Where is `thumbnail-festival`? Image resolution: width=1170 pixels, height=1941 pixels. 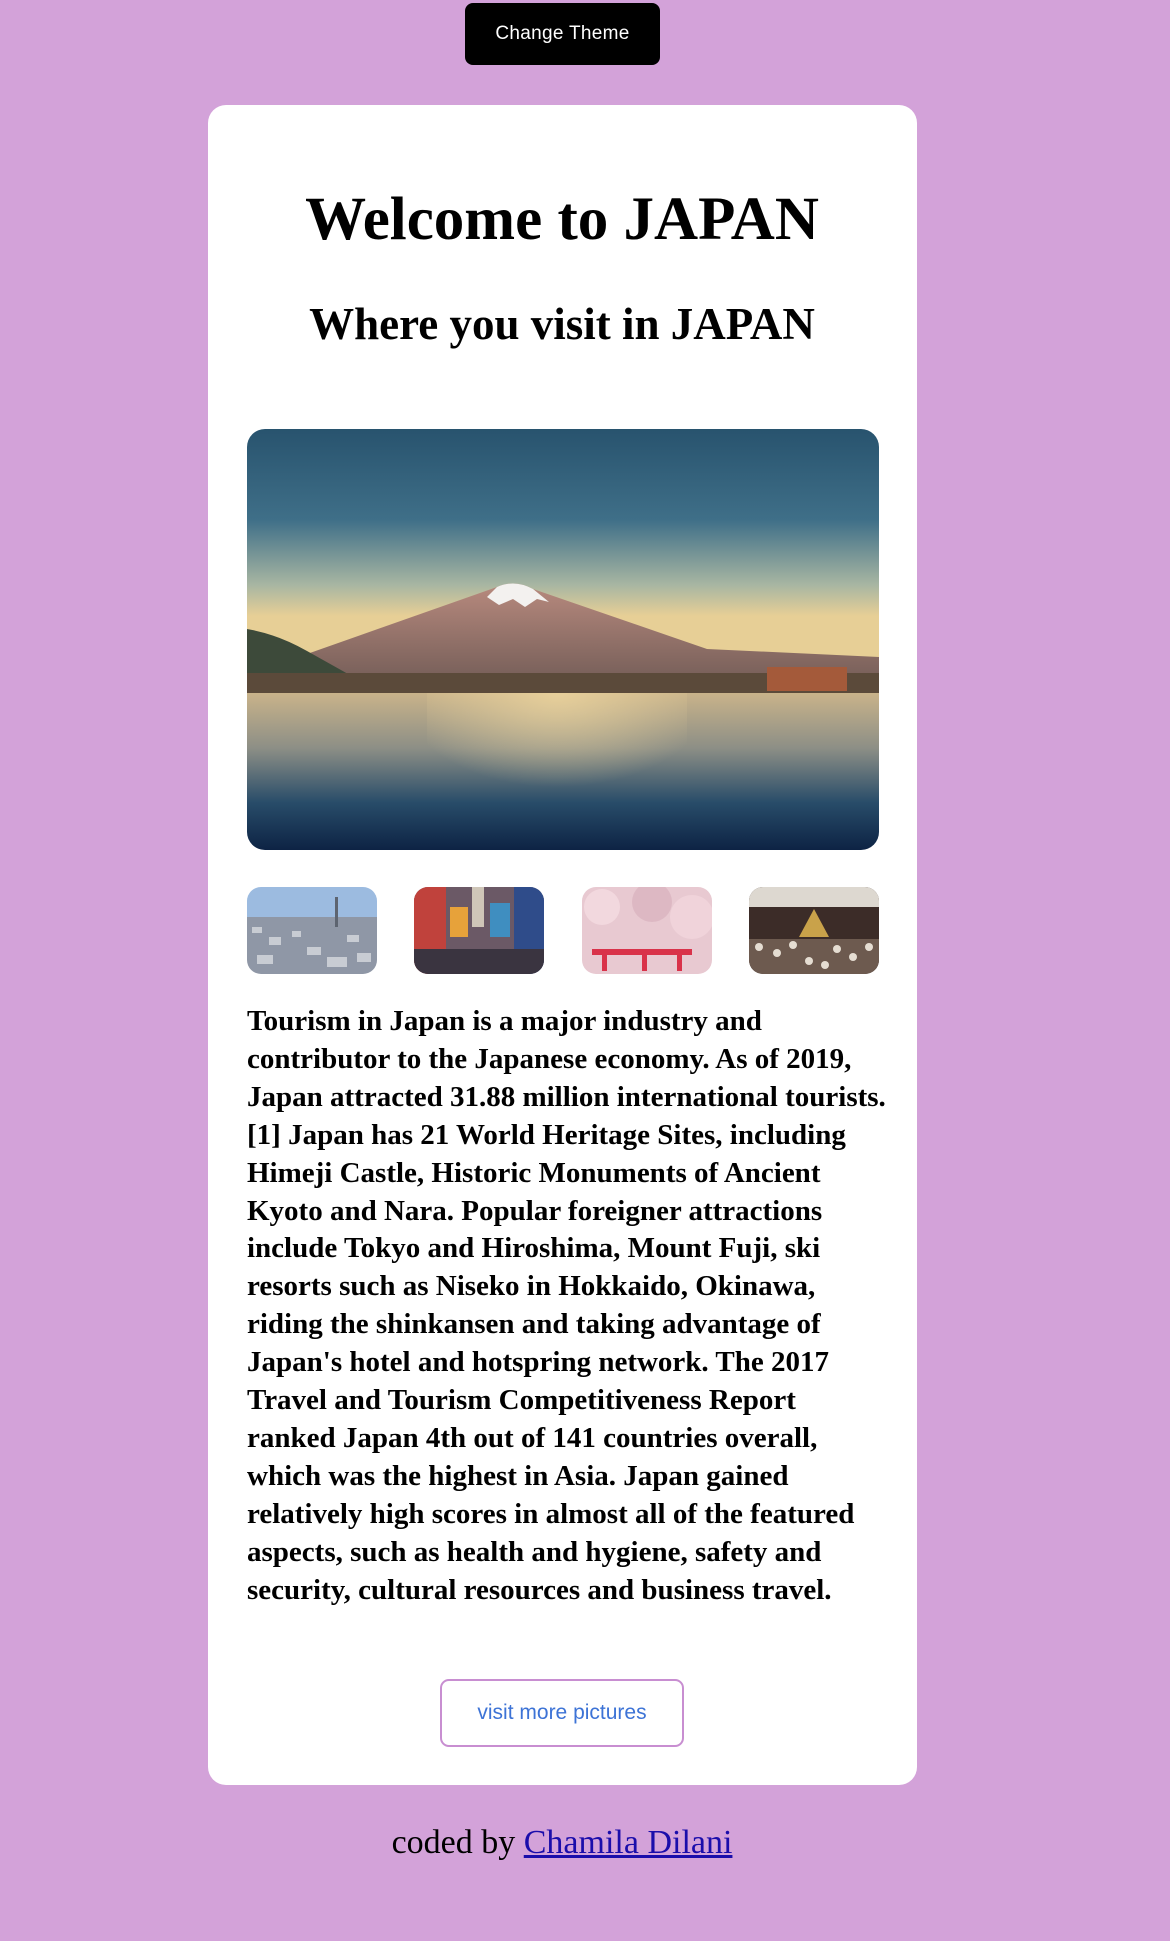
thumbnail-festival is located at coordinates (814, 930).